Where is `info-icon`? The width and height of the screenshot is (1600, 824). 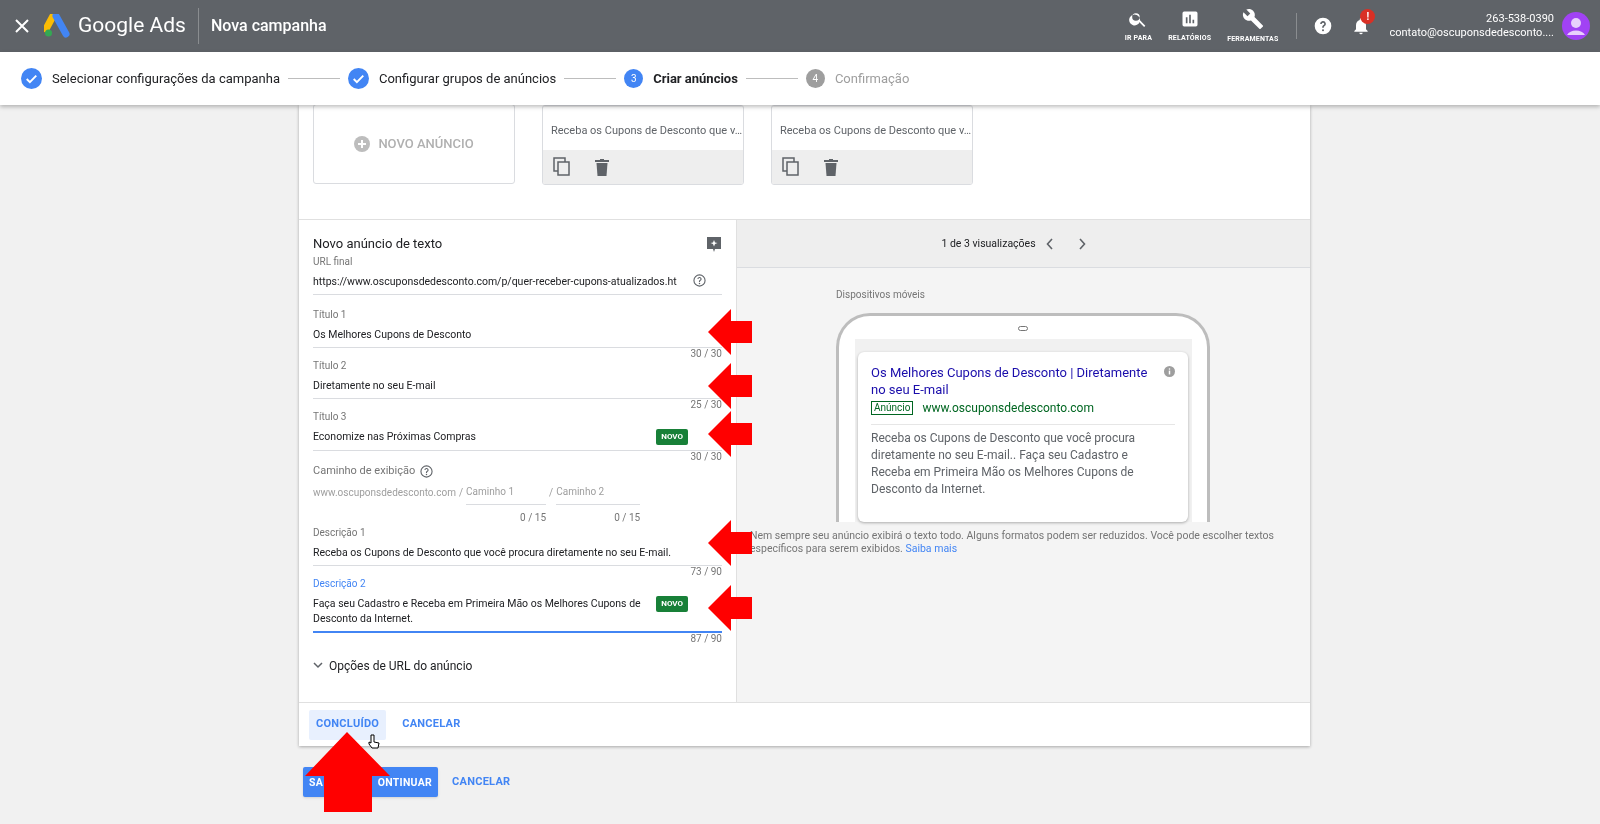
info-icon is located at coordinates (1169, 371).